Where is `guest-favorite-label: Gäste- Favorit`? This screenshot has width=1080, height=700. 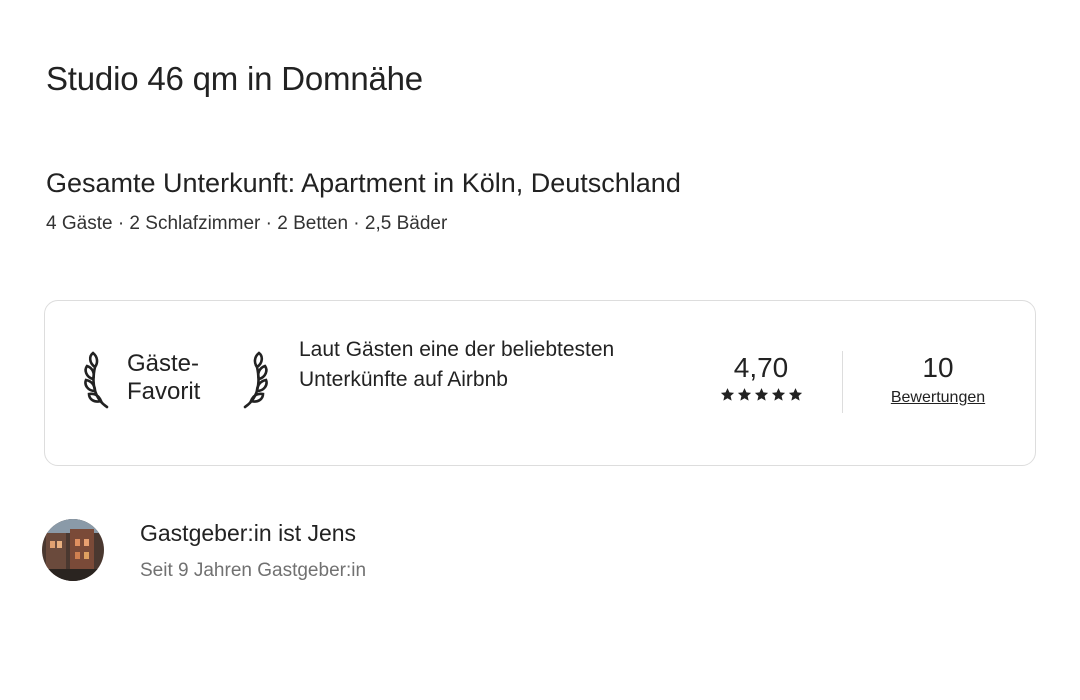
guest-favorite-label: Gäste- Favorit is located at coordinates (177, 378).